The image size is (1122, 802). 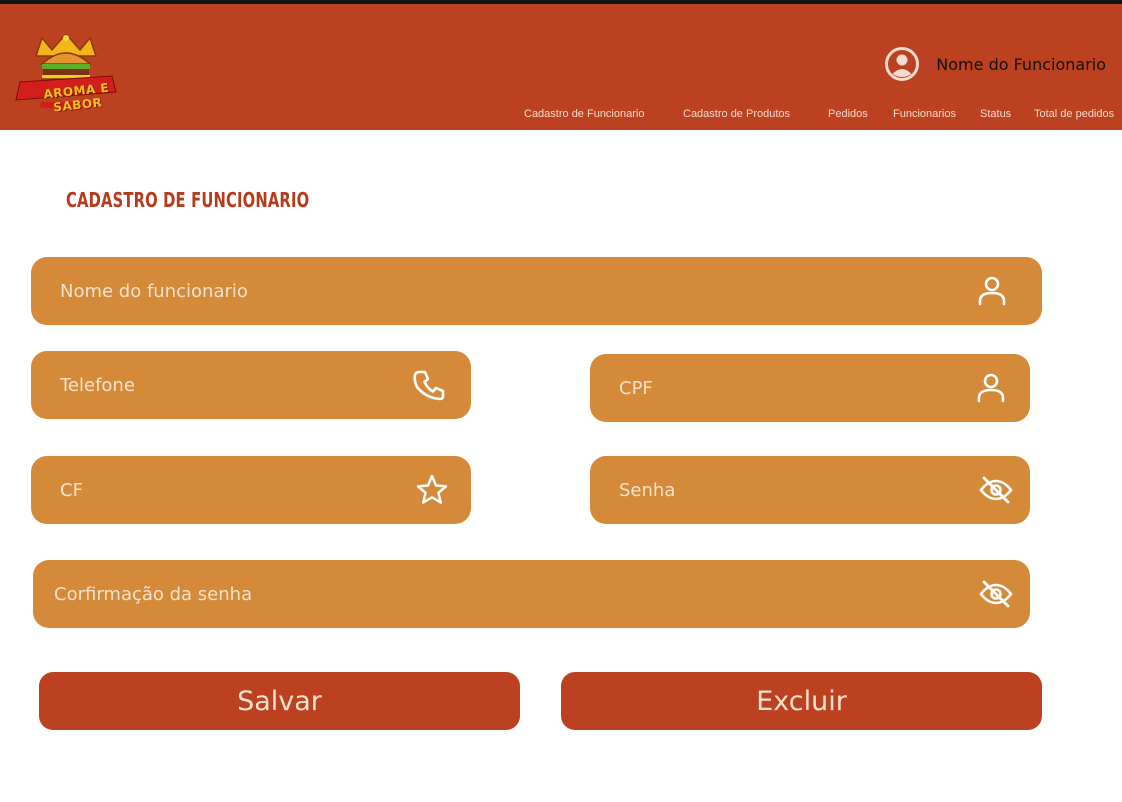 What do you see at coordinates (251, 385) in the screenshot?
I see `phone-field: Telefone` at bounding box center [251, 385].